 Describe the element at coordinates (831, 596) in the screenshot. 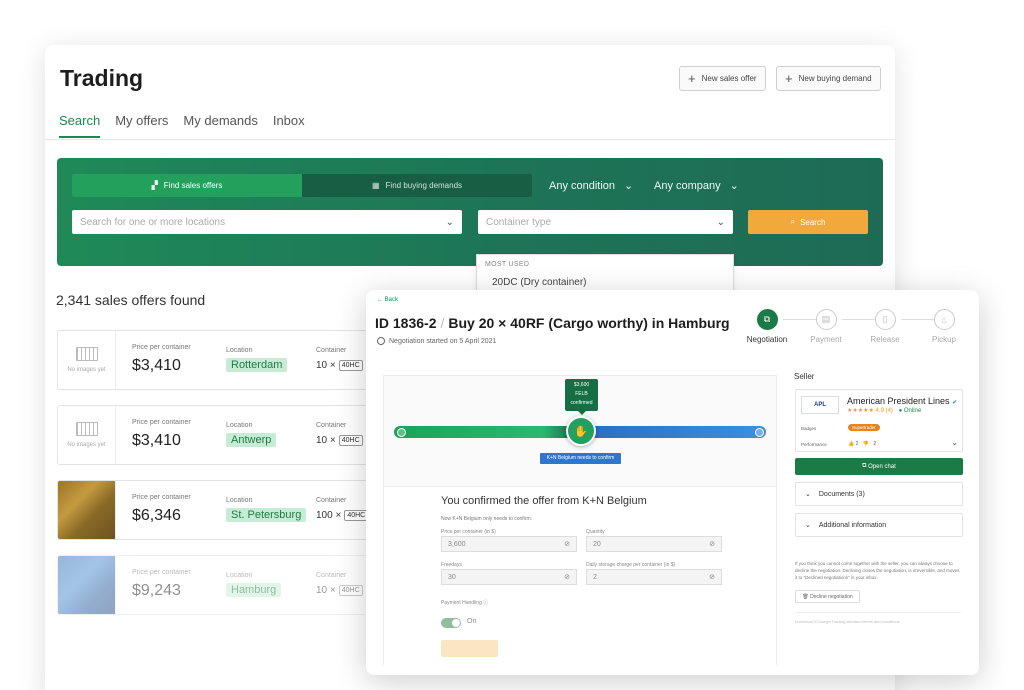

I see `decline-label: Decline negotiation` at that location.